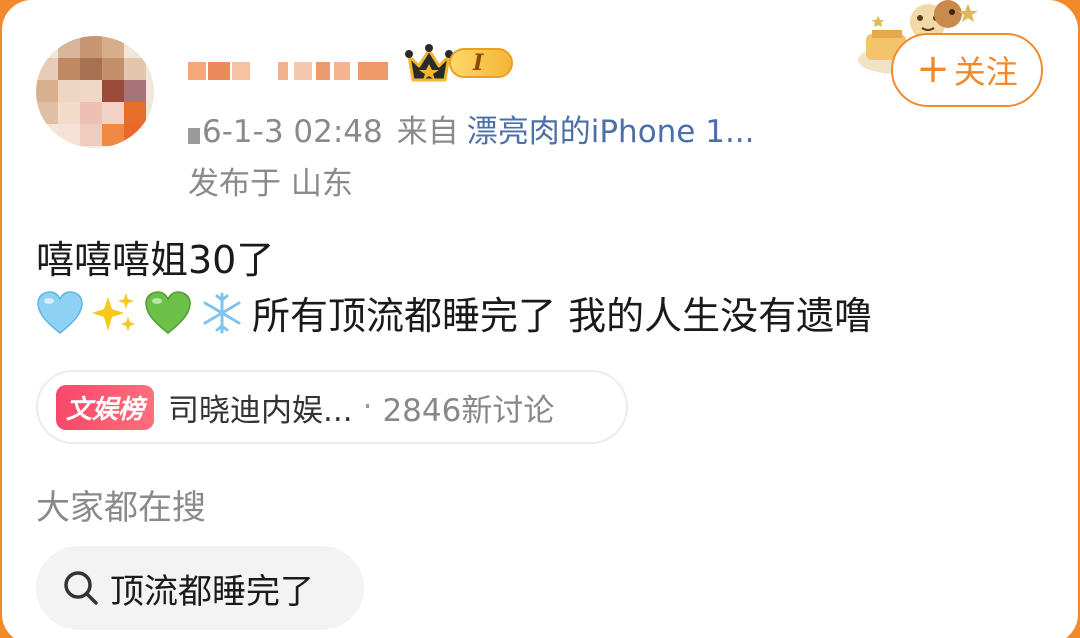  What do you see at coordinates (212, 591) in the screenshot?
I see `search-query: 顶流都睡完了` at bounding box center [212, 591].